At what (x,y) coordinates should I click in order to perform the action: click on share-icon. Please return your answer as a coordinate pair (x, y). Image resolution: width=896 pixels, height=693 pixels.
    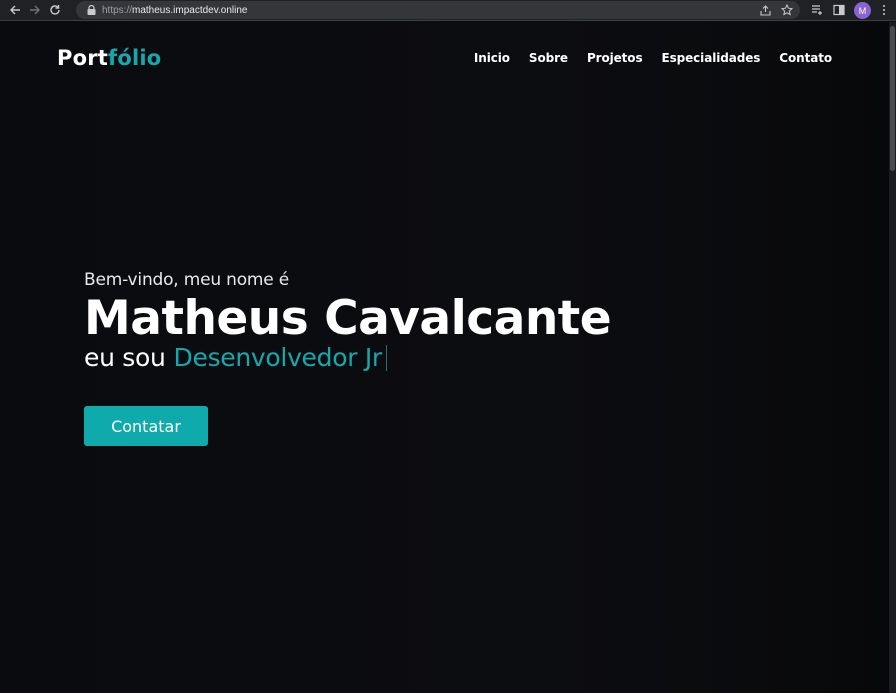
    Looking at the image, I should click on (765, 10).